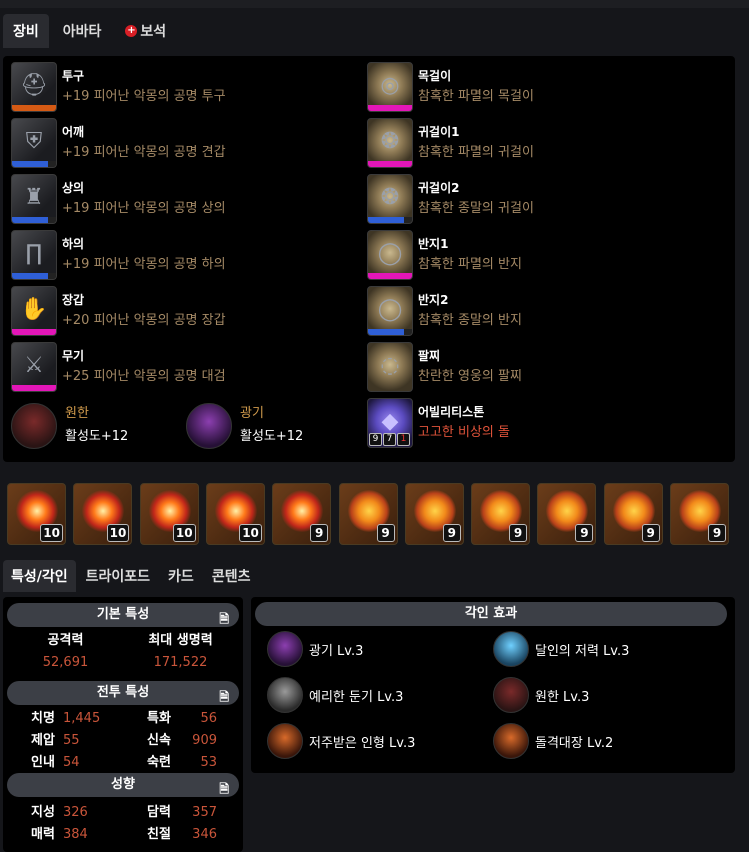 This screenshot has width=749, height=852. What do you see at coordinates (118, 256) in the screenshot?
I see `equipment-slot: ∏ 하의 +19 피어난 악몽의 공명 하의` at bounding box center [118, 256].